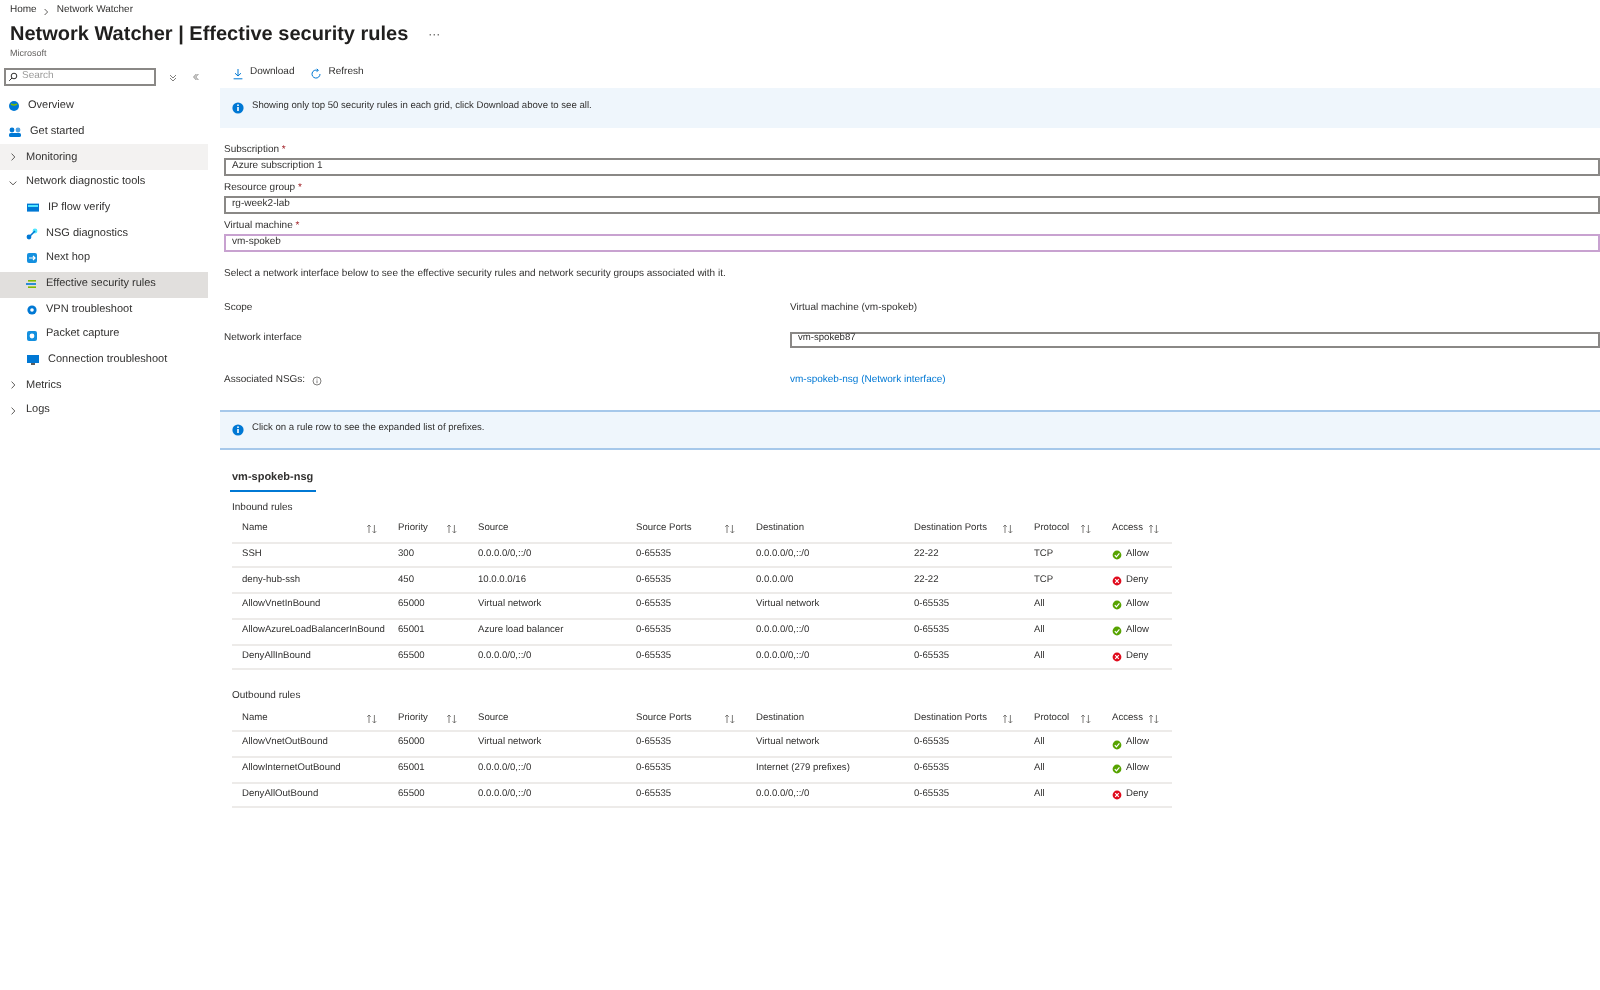 The width and height of the screenshot is (1600, 990). Describe the element at coordinates (173, 76) in the screenshot. I see `collapse-icon` at that location.